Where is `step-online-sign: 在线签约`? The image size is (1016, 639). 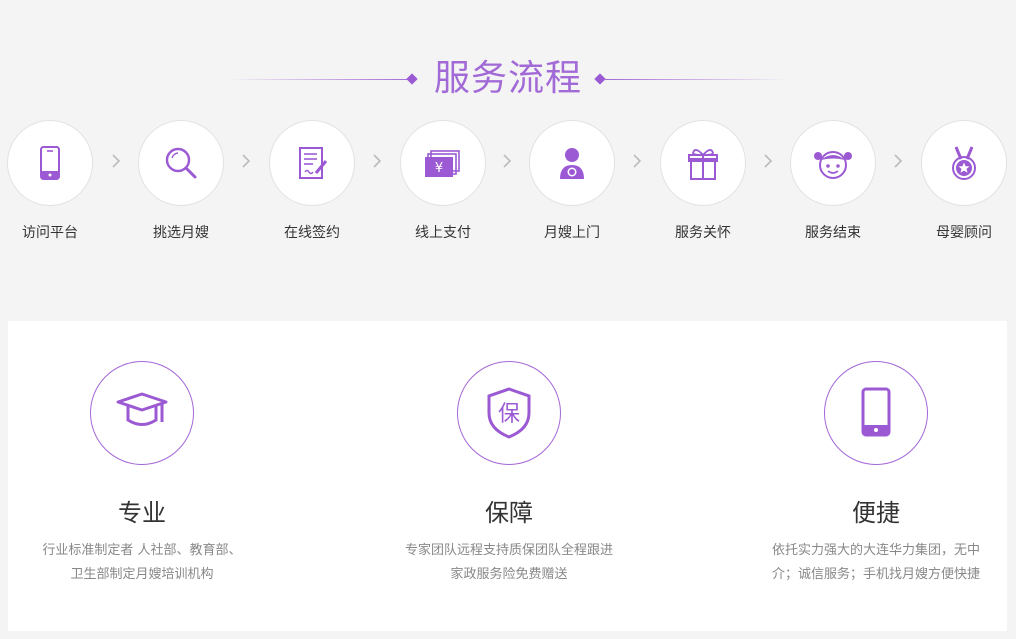 step-online-sign: 在线签约 is located at coordinates (313, 185).